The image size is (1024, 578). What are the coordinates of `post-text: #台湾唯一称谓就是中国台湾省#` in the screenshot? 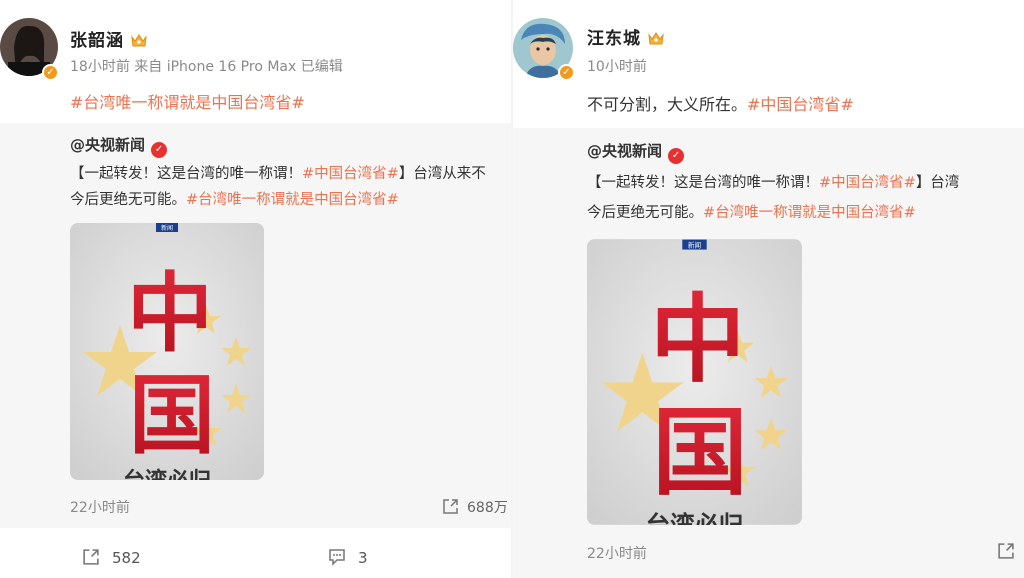 It's located at (187, 101).